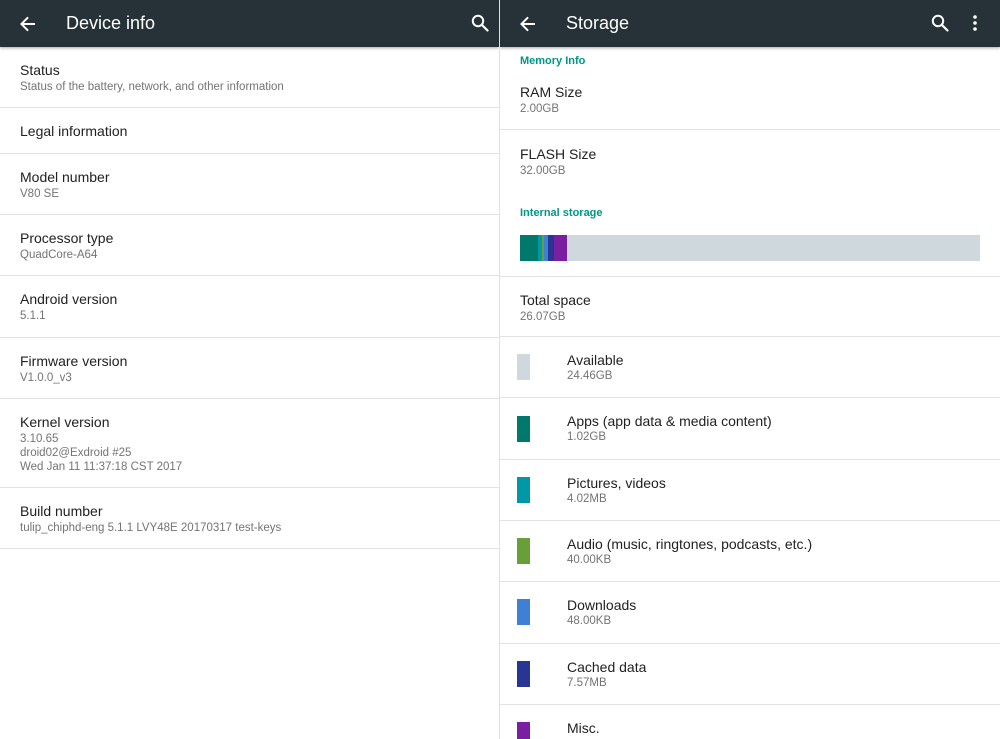 Image resolution: width=1000 pixels, height=739 pixels. What do you see at coordinates (750, 248) in the screenshot?
I see `storage-usage-bar` at bounding box center [750, 248].